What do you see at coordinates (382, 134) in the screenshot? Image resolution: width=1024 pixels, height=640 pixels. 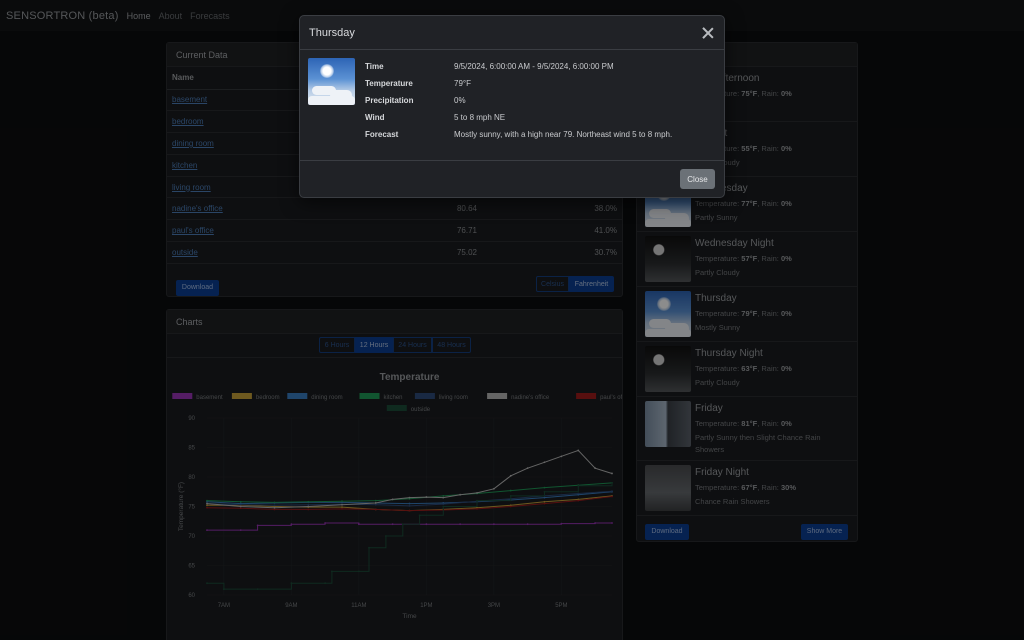 I see `modal-field-label: Forecast` at bounding box center [382, 134].